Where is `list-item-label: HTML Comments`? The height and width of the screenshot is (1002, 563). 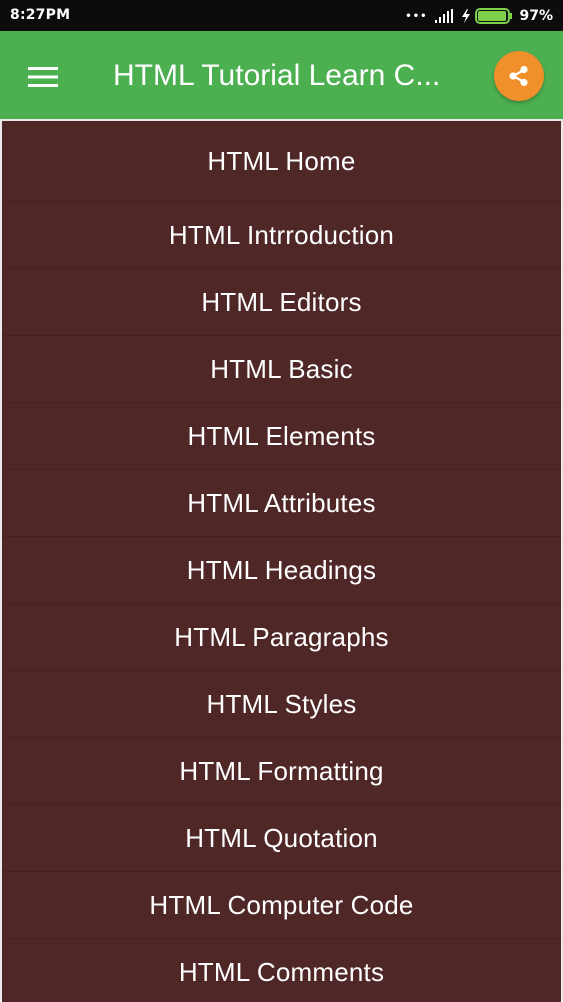 list-item-label: HTML Comments is located at coordinates (281, 971).